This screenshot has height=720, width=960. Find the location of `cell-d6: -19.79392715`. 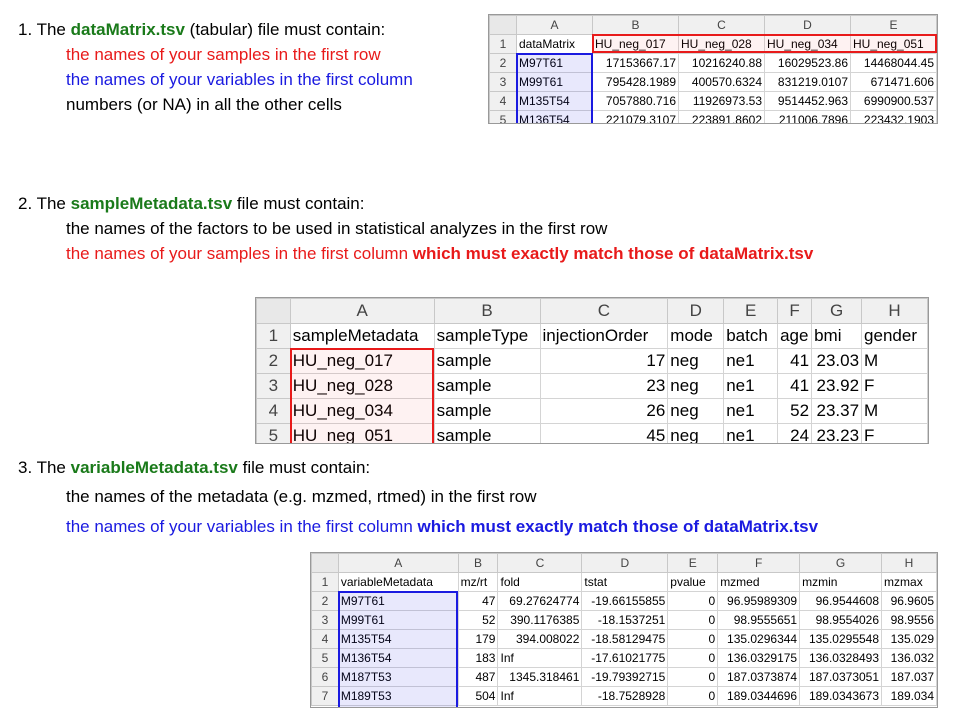

cell-d6: -19.79392715 is located at coordinates (625, 677).